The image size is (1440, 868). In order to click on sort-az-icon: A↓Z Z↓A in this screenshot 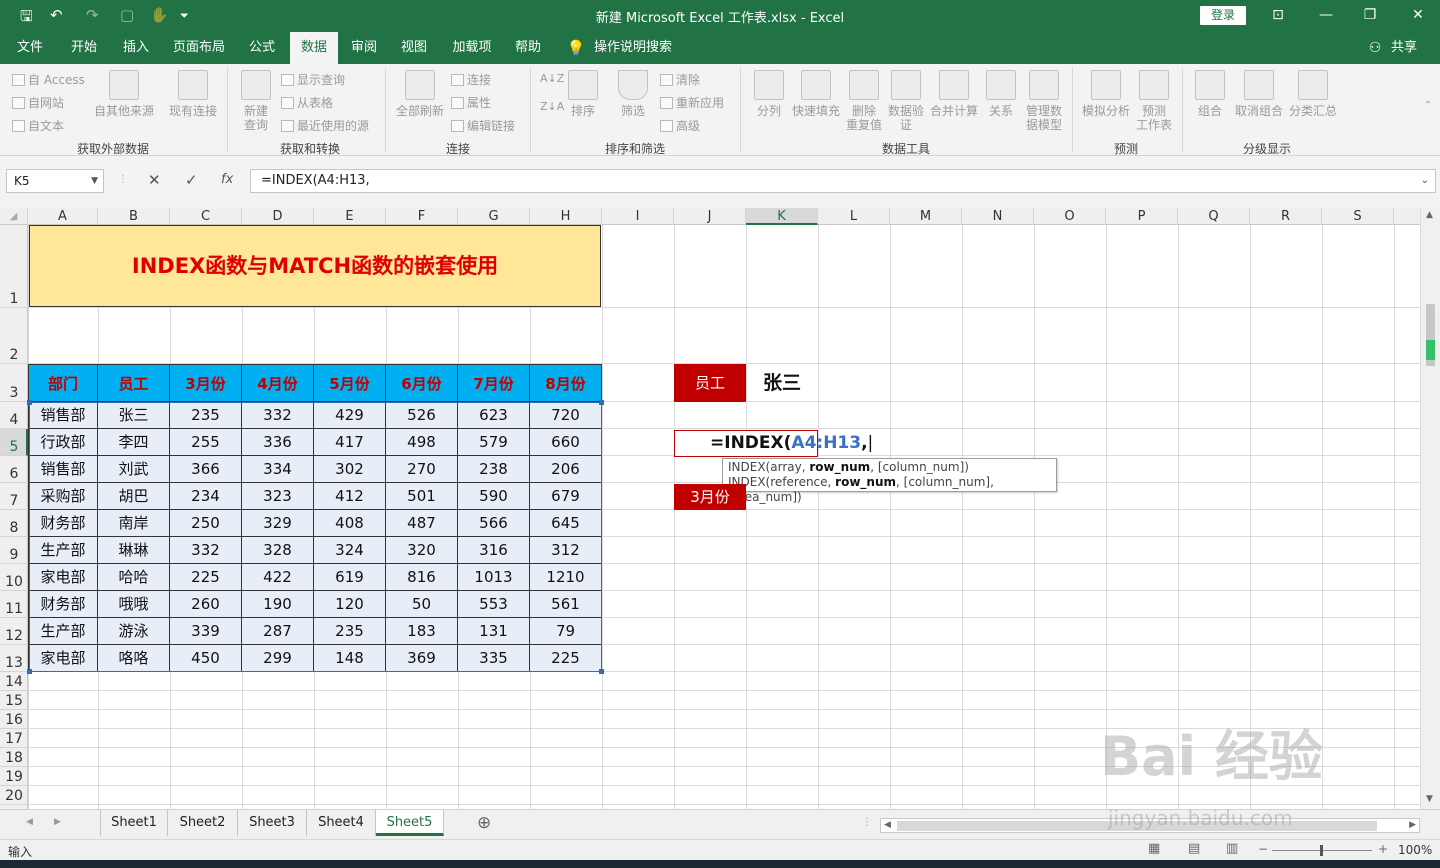, I will do `click(552, 93)`.